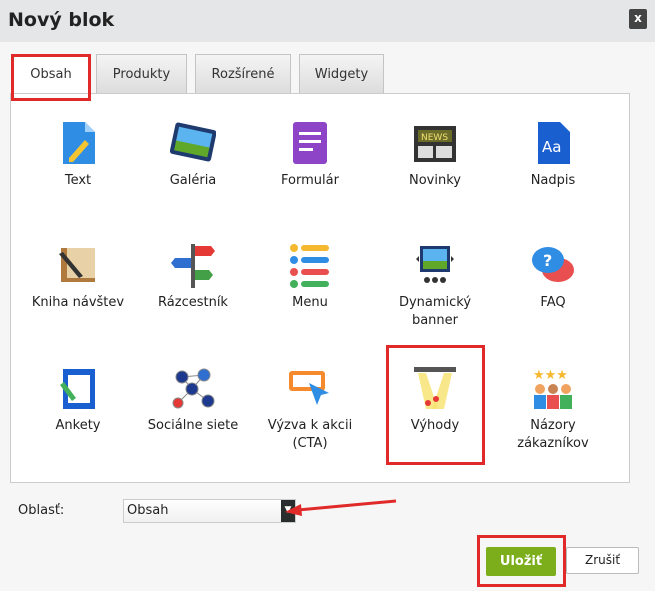 The image size is (655, 591). What do you see at coordinates (341, 507) in the screenshot?
I see `annotation-arrow` at bounding box center [341, 507].